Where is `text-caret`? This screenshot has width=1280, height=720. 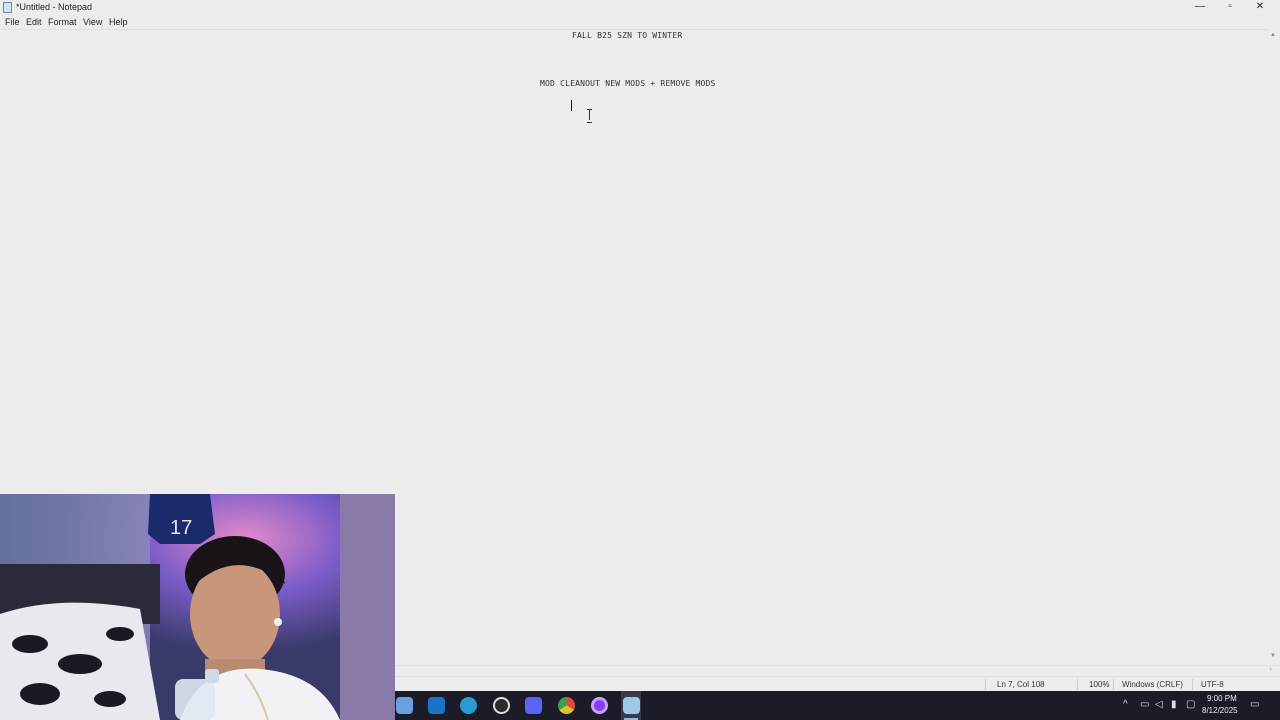
text-caret is located at coordinates (571, 105).